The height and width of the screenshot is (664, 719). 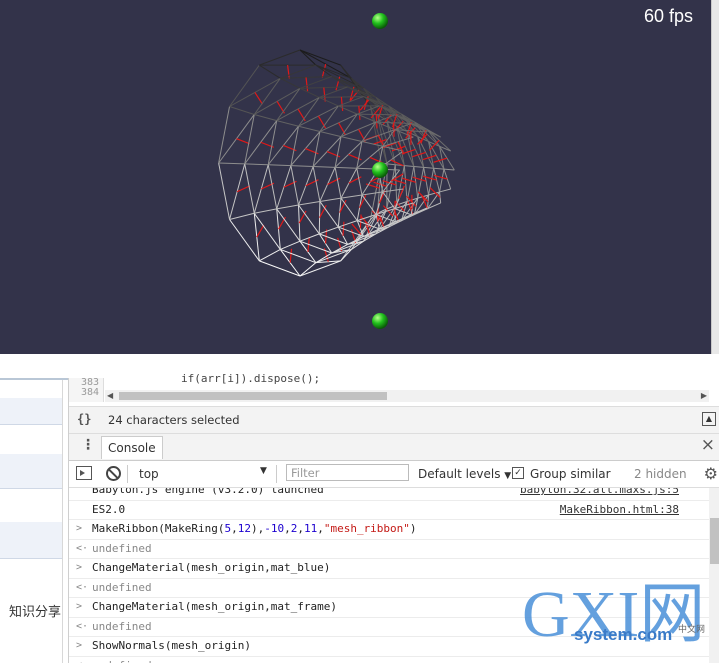 I want to click on clear-console-icon, so click(x=113, y=473).